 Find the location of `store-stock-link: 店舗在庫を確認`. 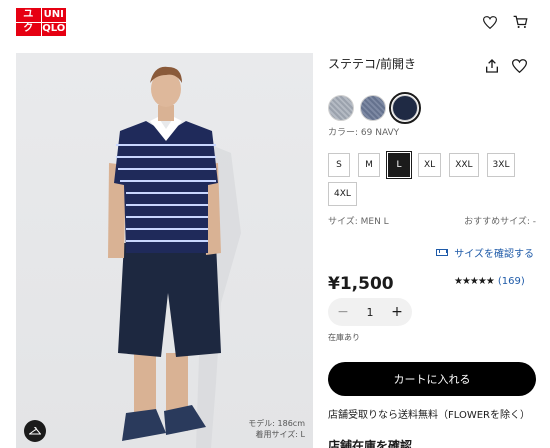

store-stock-link: 店舗在庫を確認 is located at coordinates (370, 442).